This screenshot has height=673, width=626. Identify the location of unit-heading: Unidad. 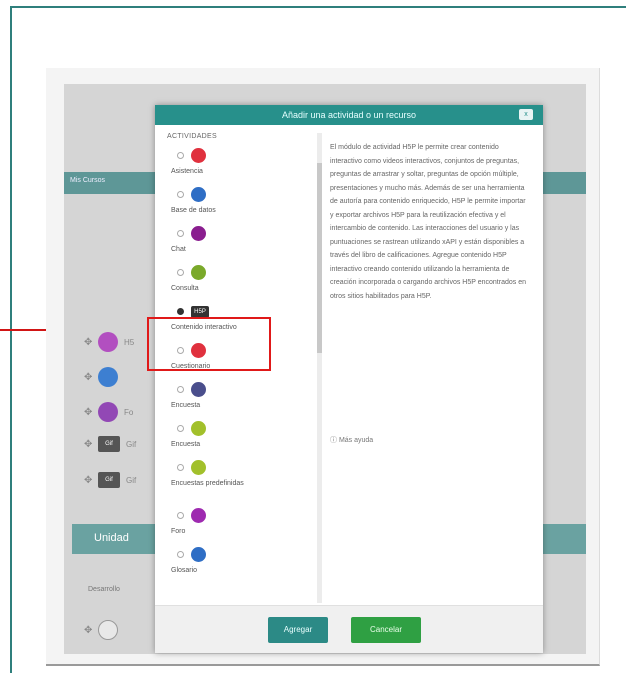
(111, 538).